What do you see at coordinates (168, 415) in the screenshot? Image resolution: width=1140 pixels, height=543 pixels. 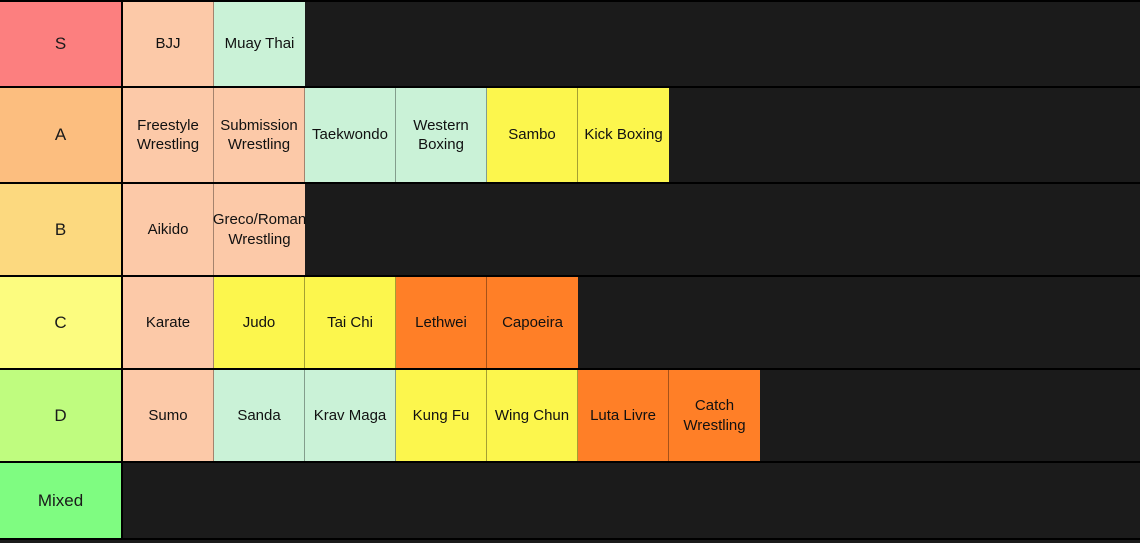 I see `tier-item: Sumo` at bounding box center [168, 415].